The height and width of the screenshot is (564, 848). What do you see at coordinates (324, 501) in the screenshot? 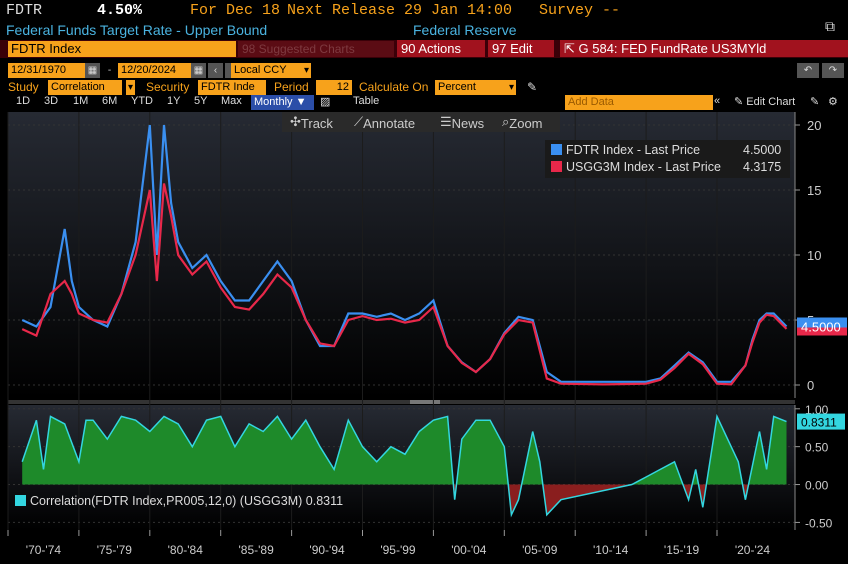
I see `correlation-value: 0.8311` at bounding box center [324, 501].